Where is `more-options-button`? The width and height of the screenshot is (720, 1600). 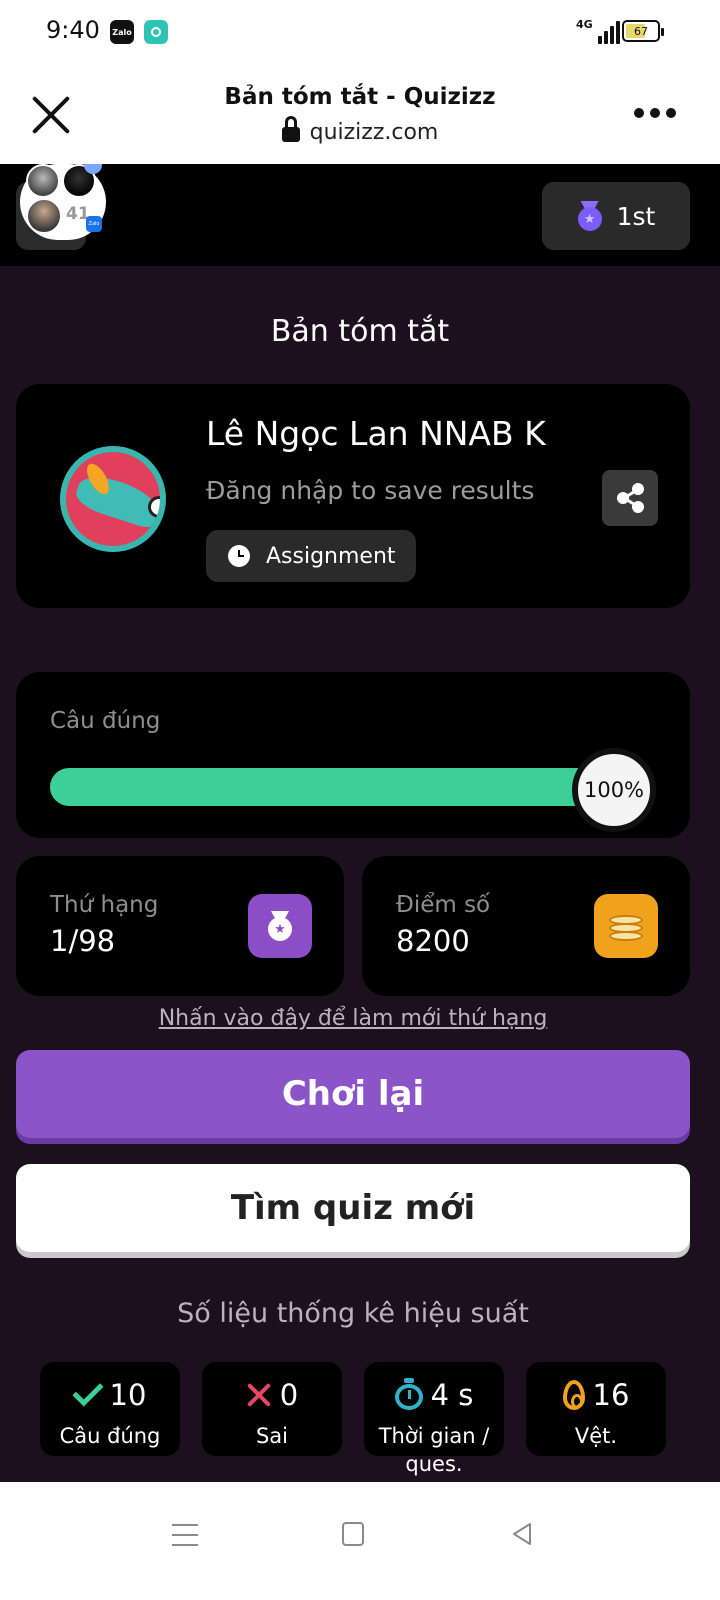 more-options-button is located at coordinates (655, 113).